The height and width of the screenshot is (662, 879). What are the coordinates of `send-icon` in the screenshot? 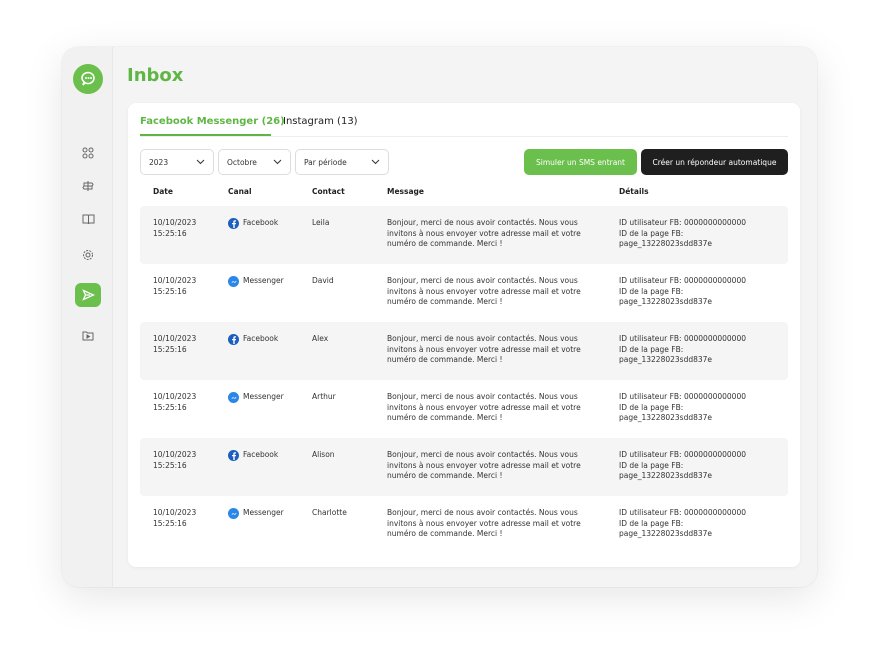 It's located at (88, 295).